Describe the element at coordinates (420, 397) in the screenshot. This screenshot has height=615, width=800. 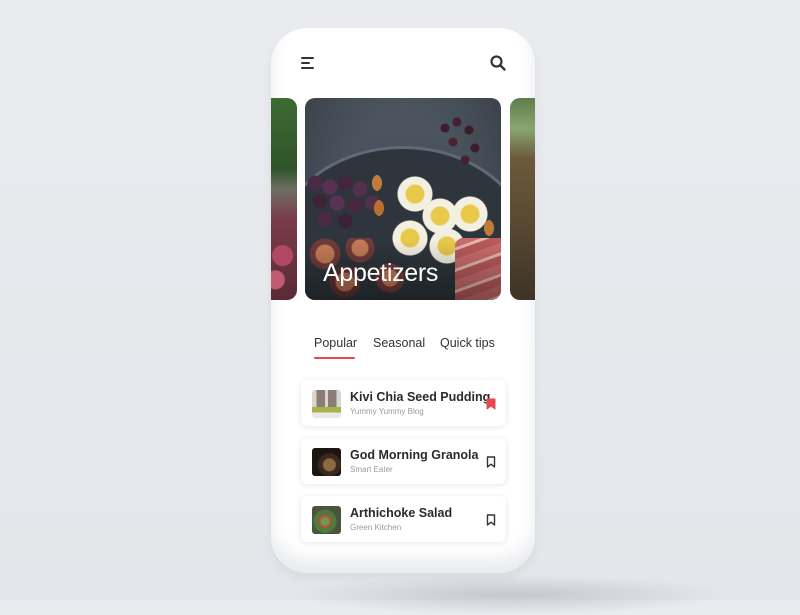
I see `recipe-title: Kivi Chia Seed Pudding` at that location.